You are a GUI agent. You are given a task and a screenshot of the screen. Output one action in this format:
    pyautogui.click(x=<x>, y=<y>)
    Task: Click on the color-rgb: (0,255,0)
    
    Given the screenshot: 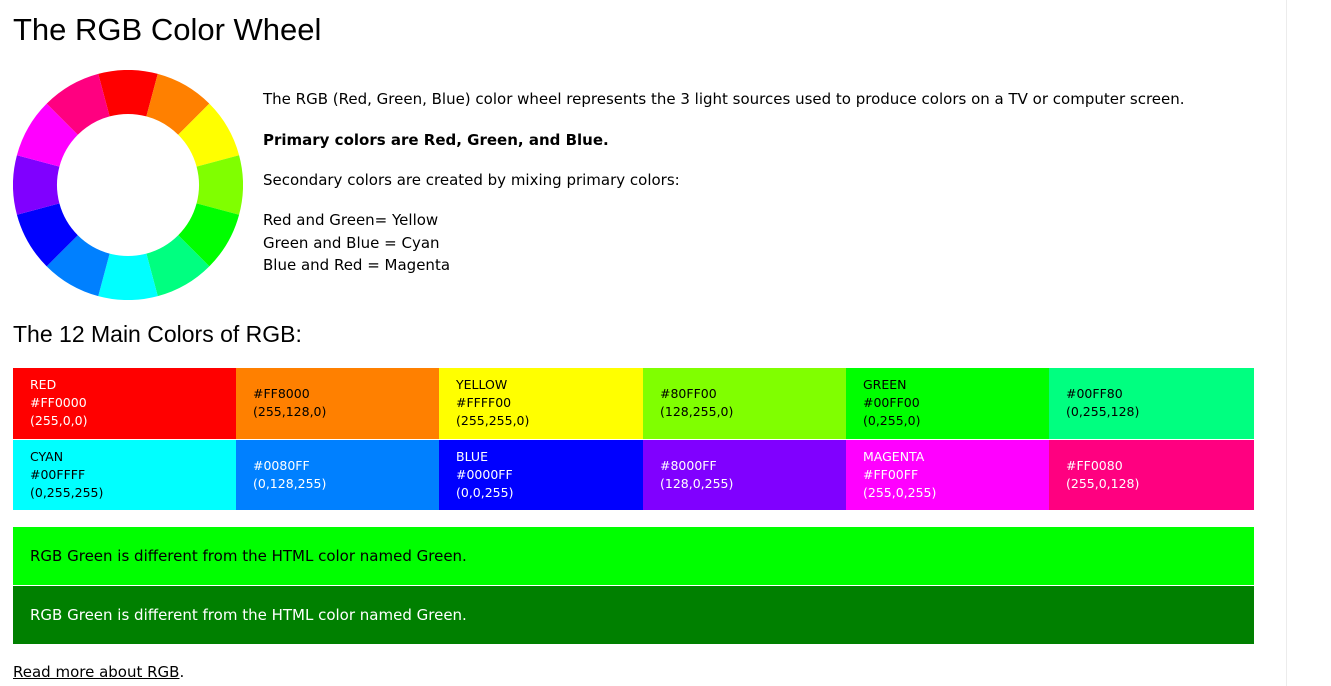 What is the action you would take?
    pyautogui.click(x=892, y=421)
    